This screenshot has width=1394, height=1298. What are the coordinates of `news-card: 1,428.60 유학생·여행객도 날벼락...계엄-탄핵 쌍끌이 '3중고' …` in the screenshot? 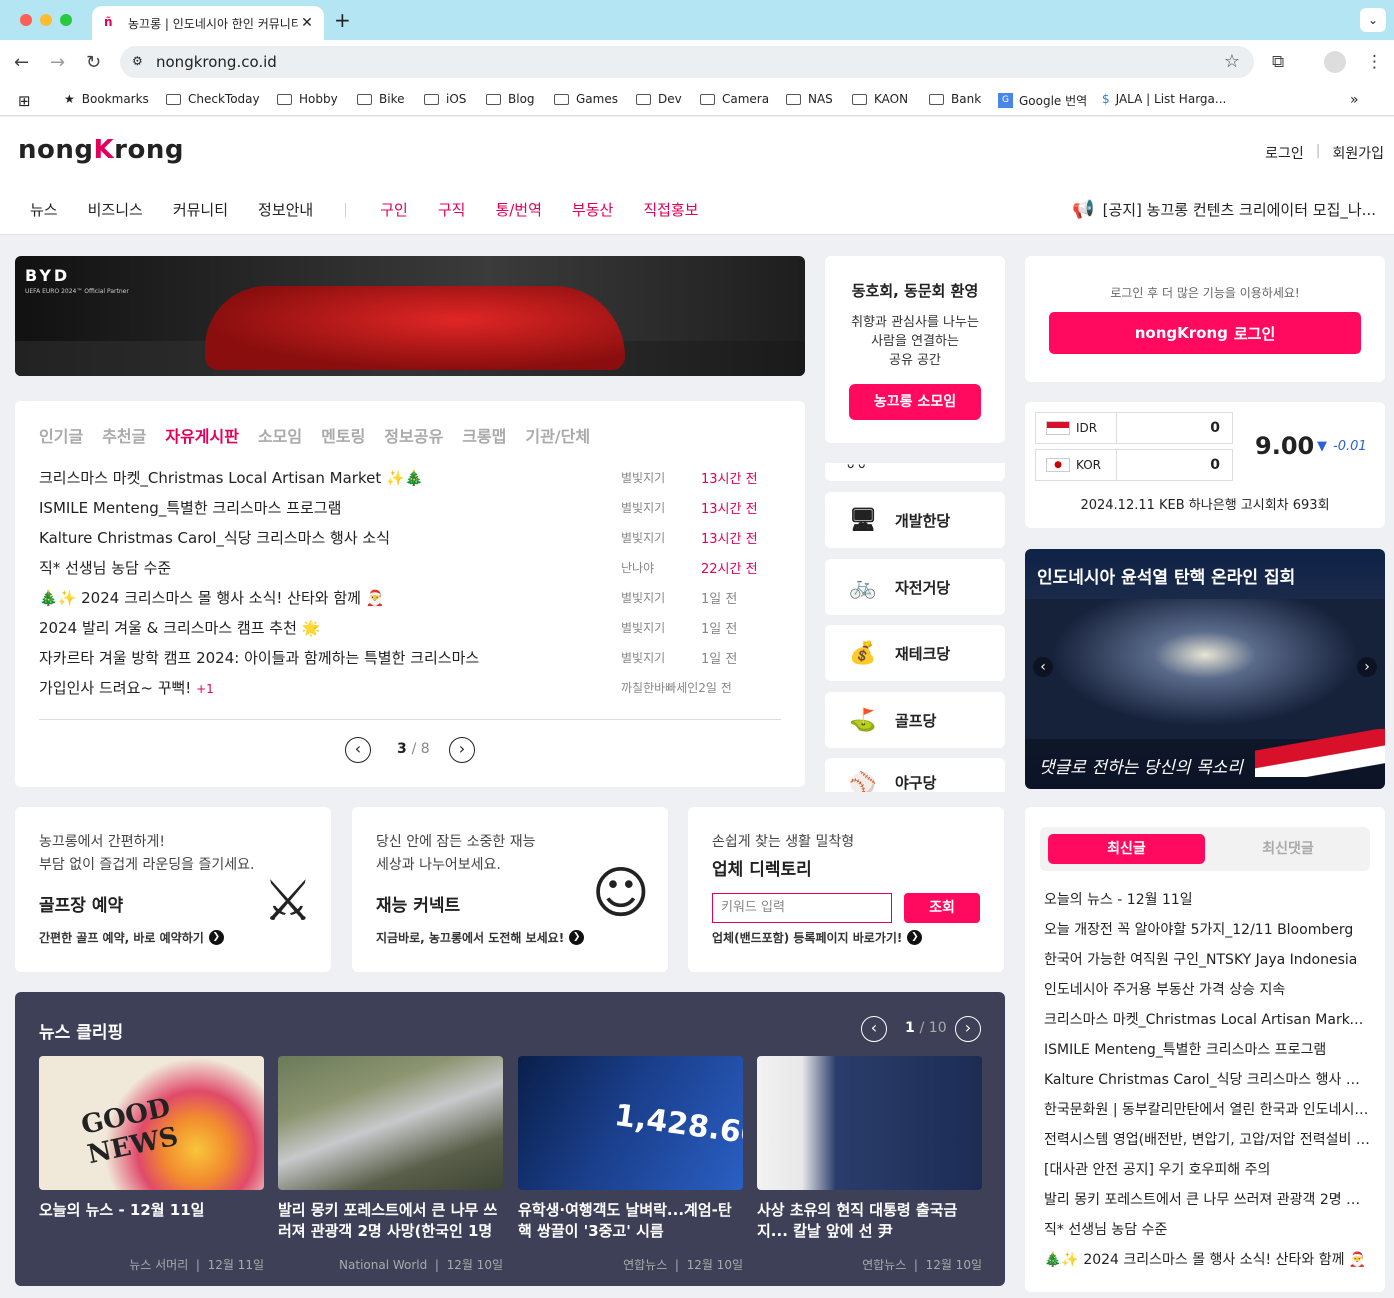 It's located at (630, 1164).